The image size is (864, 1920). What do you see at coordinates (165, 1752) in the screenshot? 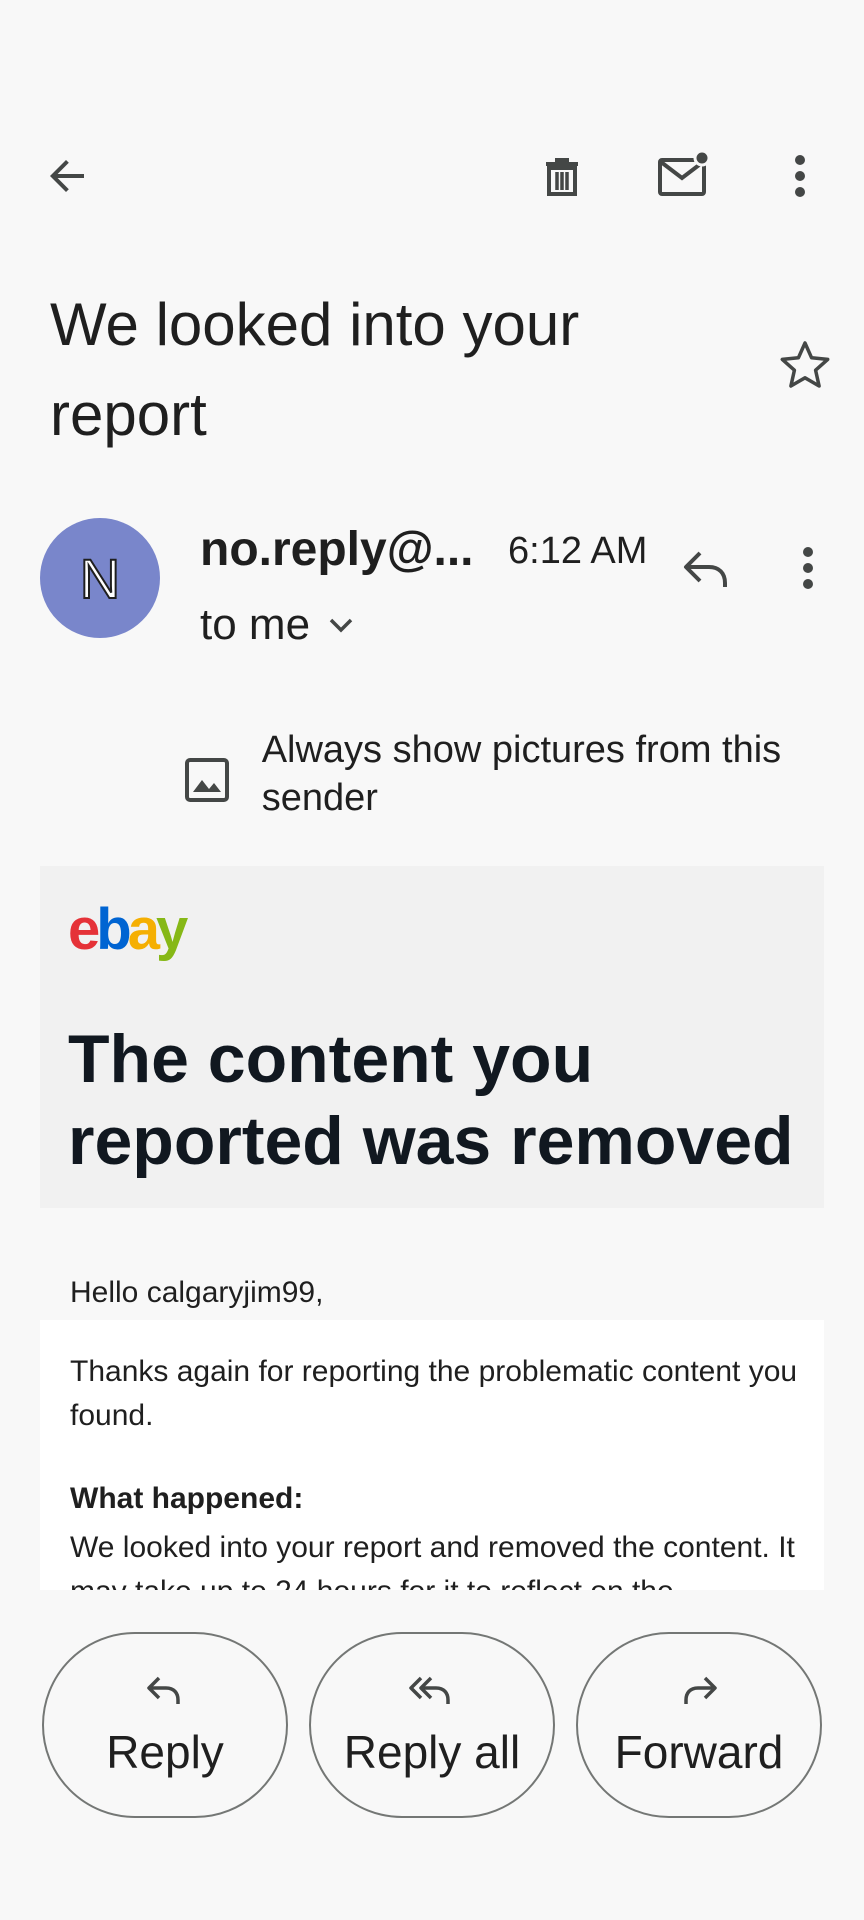
I see `reply-label: Reply` at bounding box center [165, 1752].